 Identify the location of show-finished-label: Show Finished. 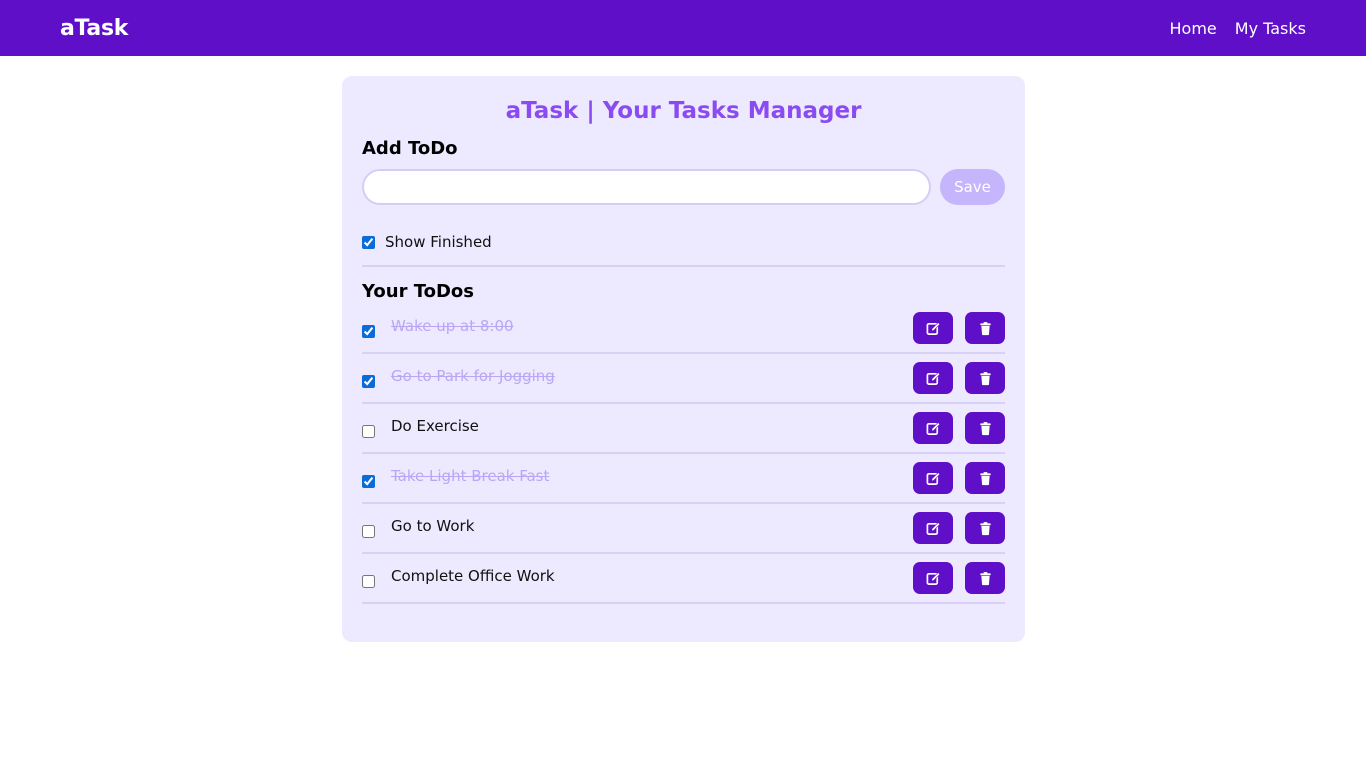
(438, 242).